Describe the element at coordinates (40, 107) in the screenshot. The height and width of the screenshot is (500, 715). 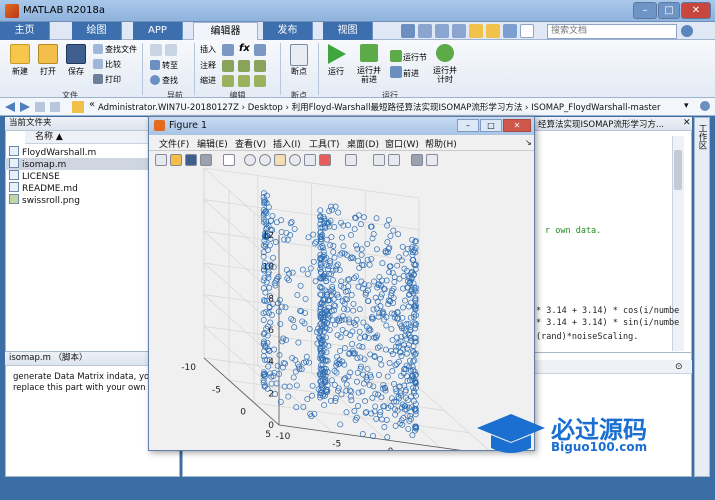
I see `up-folder-icon` at that location.